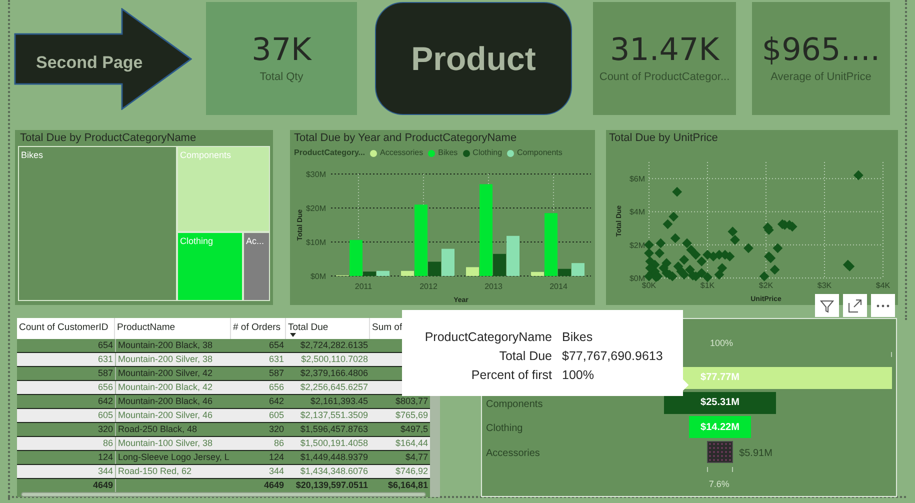 The height and width of the screenshot is (503, 915). I want to click on kpi-value: 37K, so click(282, 50).